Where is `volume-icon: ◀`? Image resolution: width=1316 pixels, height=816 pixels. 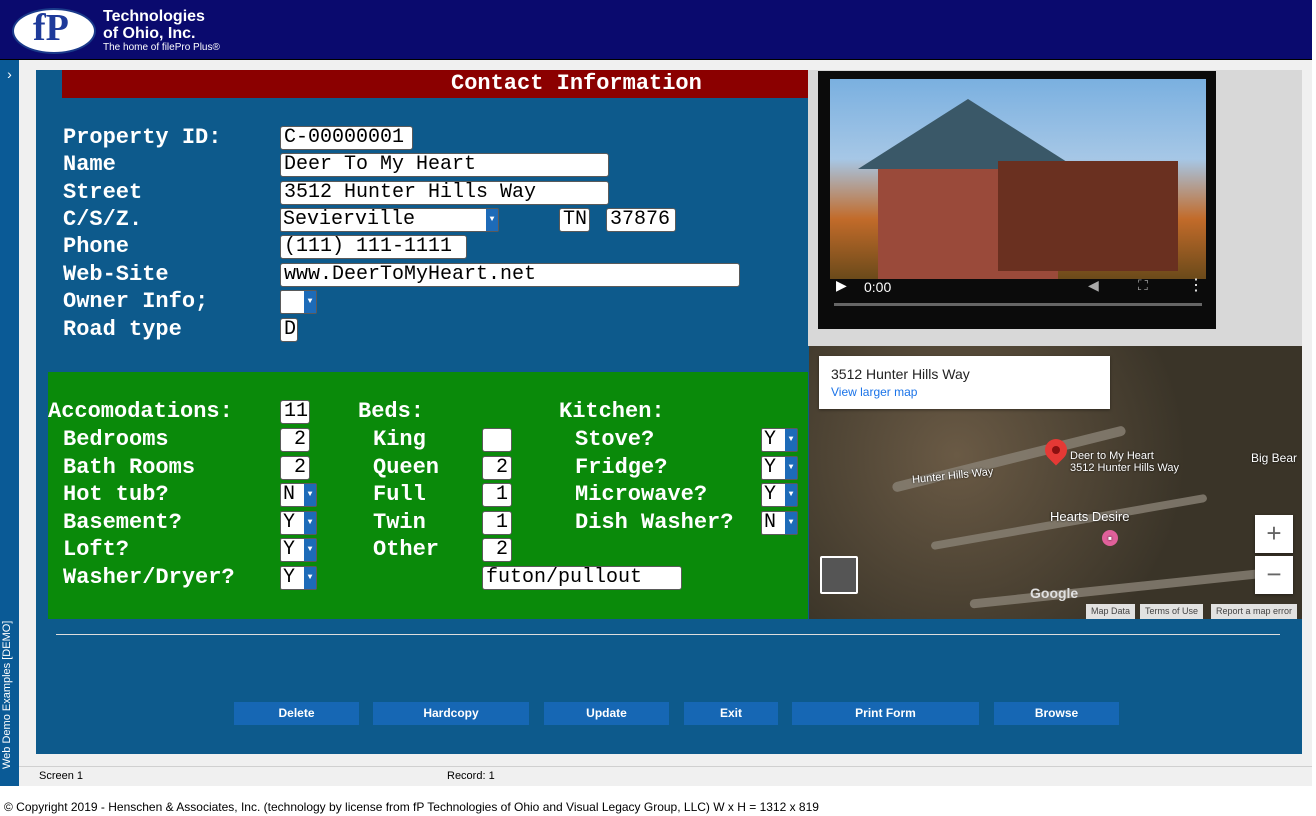 volume-icon: ◀ is located at coordinates (1093, 285).